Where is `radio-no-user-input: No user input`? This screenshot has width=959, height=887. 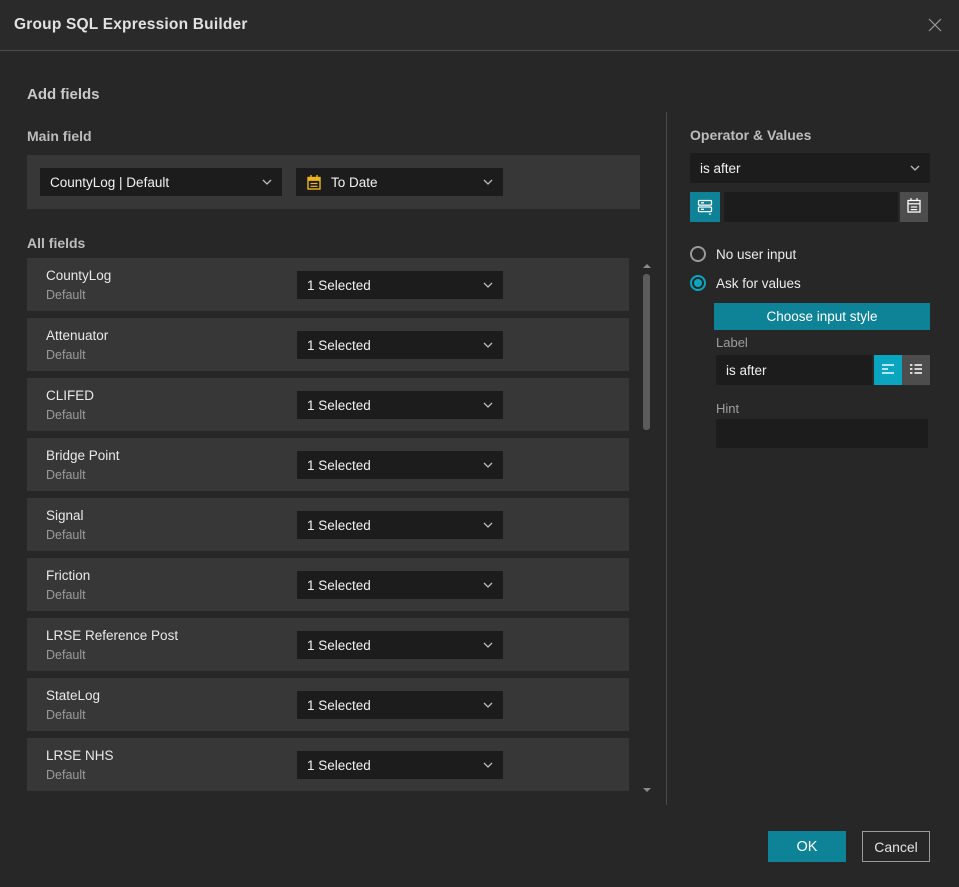
radio-no-user-input: No user input is located at coordinates (743, 254).